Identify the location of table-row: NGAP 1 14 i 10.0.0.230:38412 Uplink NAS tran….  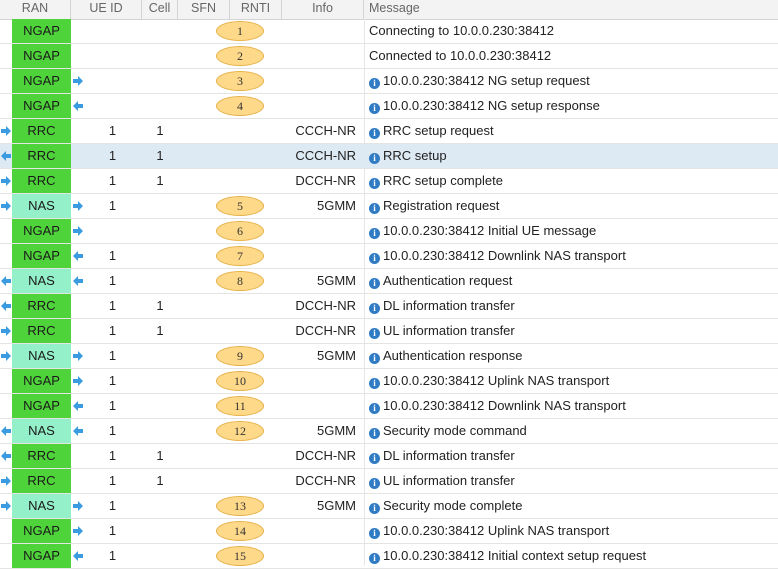
(389, 531).